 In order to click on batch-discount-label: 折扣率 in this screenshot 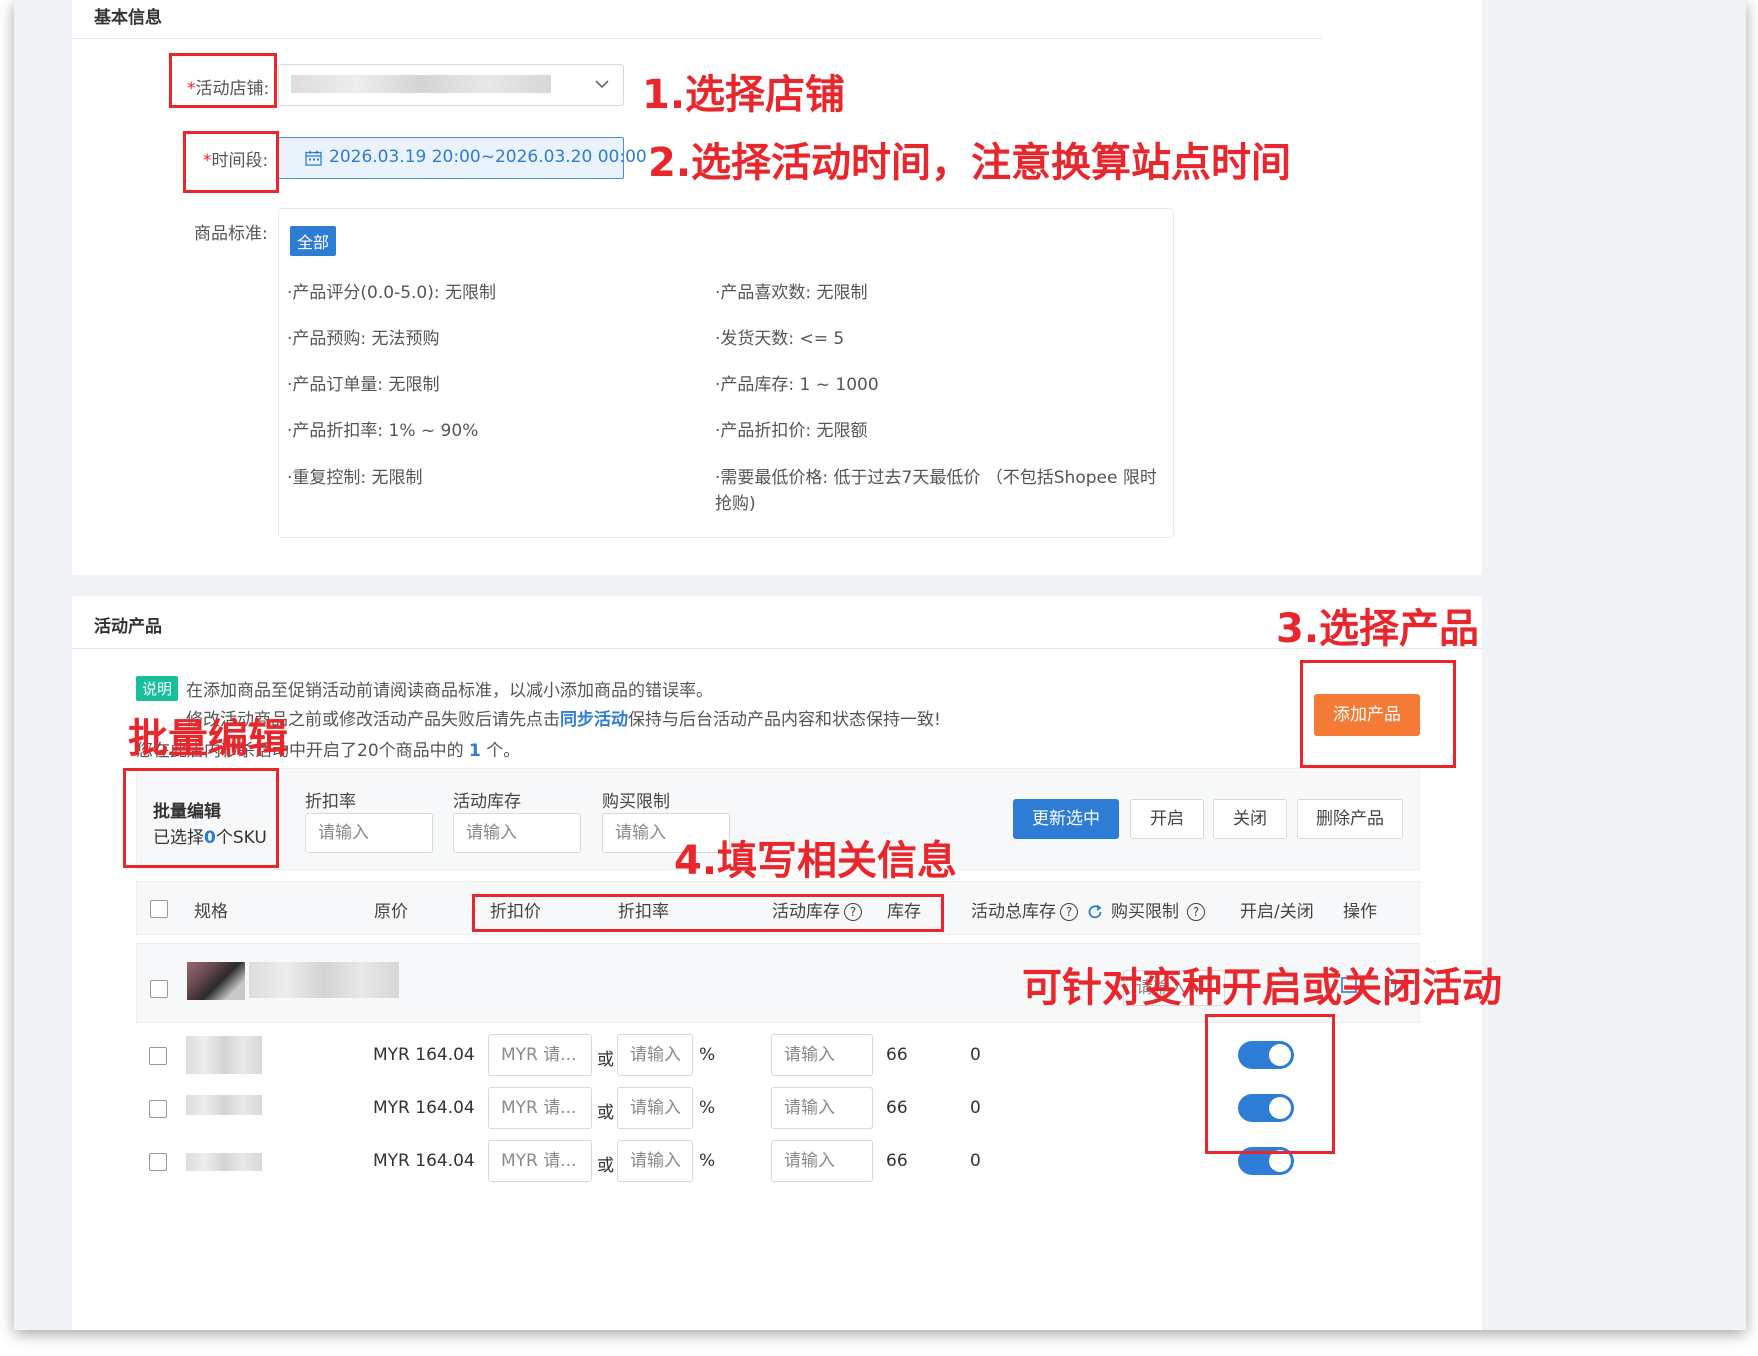, I will do `click(330, 802)`.